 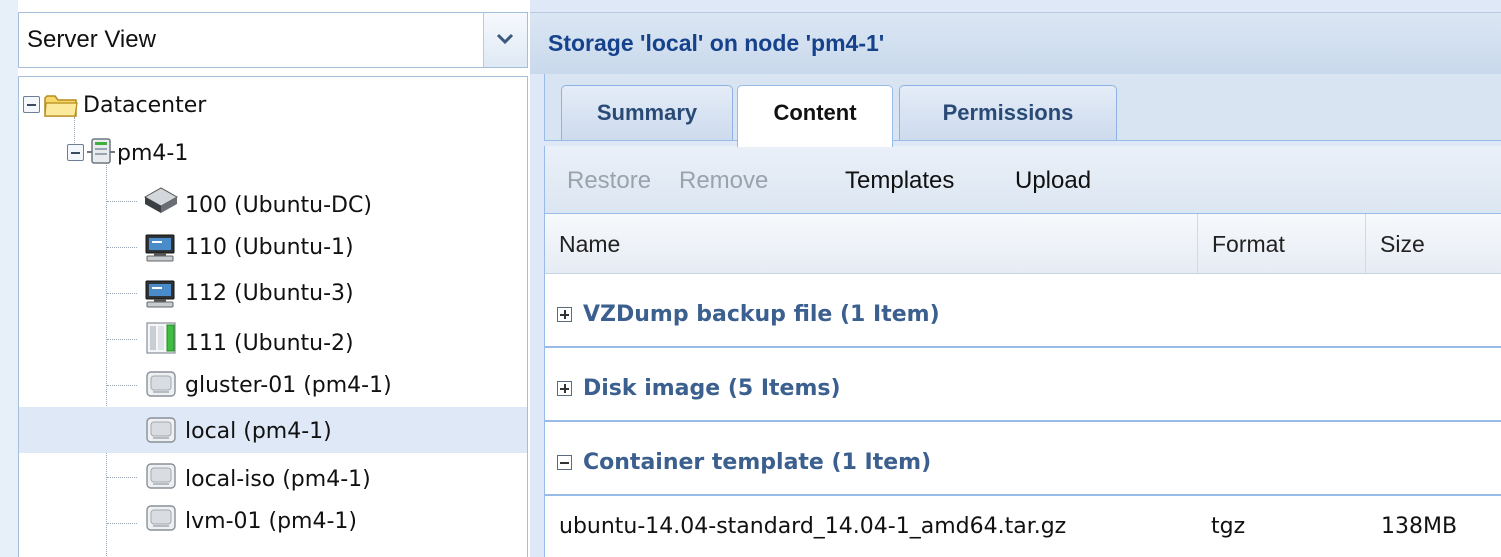 I want to click on folder-icon, so click(x=61, y=106).